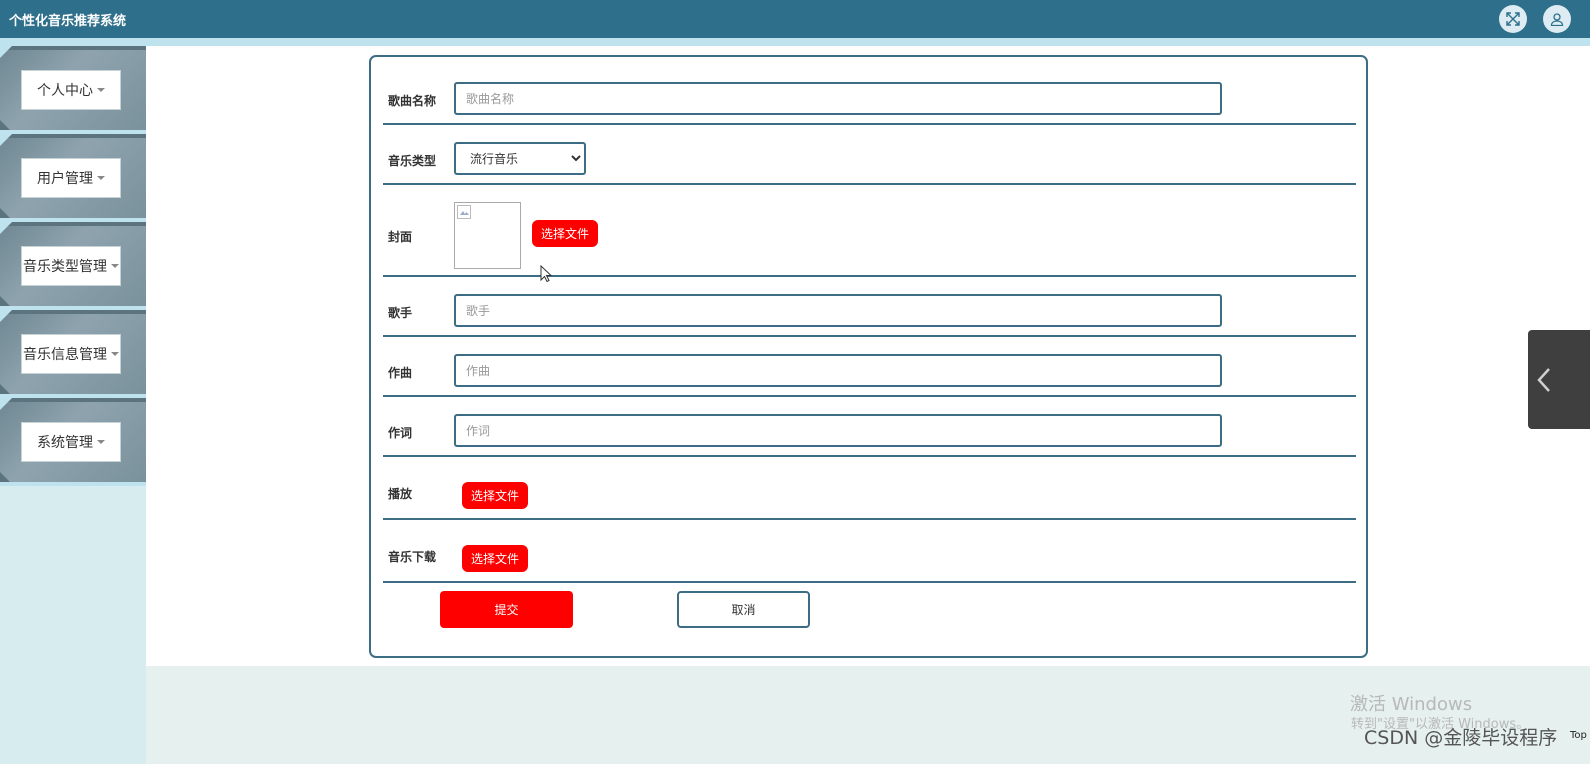 The image size is (1590, 764). I want to click on menu-label: 用户管理, so click(65, 179).